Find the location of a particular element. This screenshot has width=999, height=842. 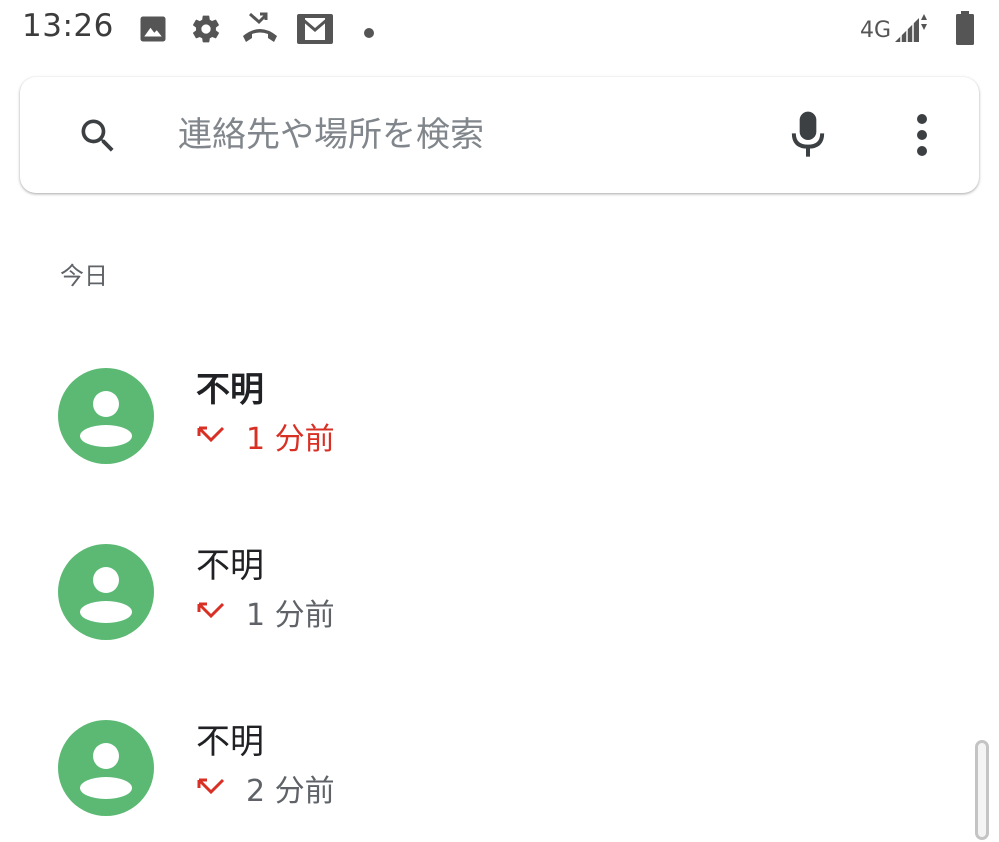

battery-icon is located at coordinates (965, 30).